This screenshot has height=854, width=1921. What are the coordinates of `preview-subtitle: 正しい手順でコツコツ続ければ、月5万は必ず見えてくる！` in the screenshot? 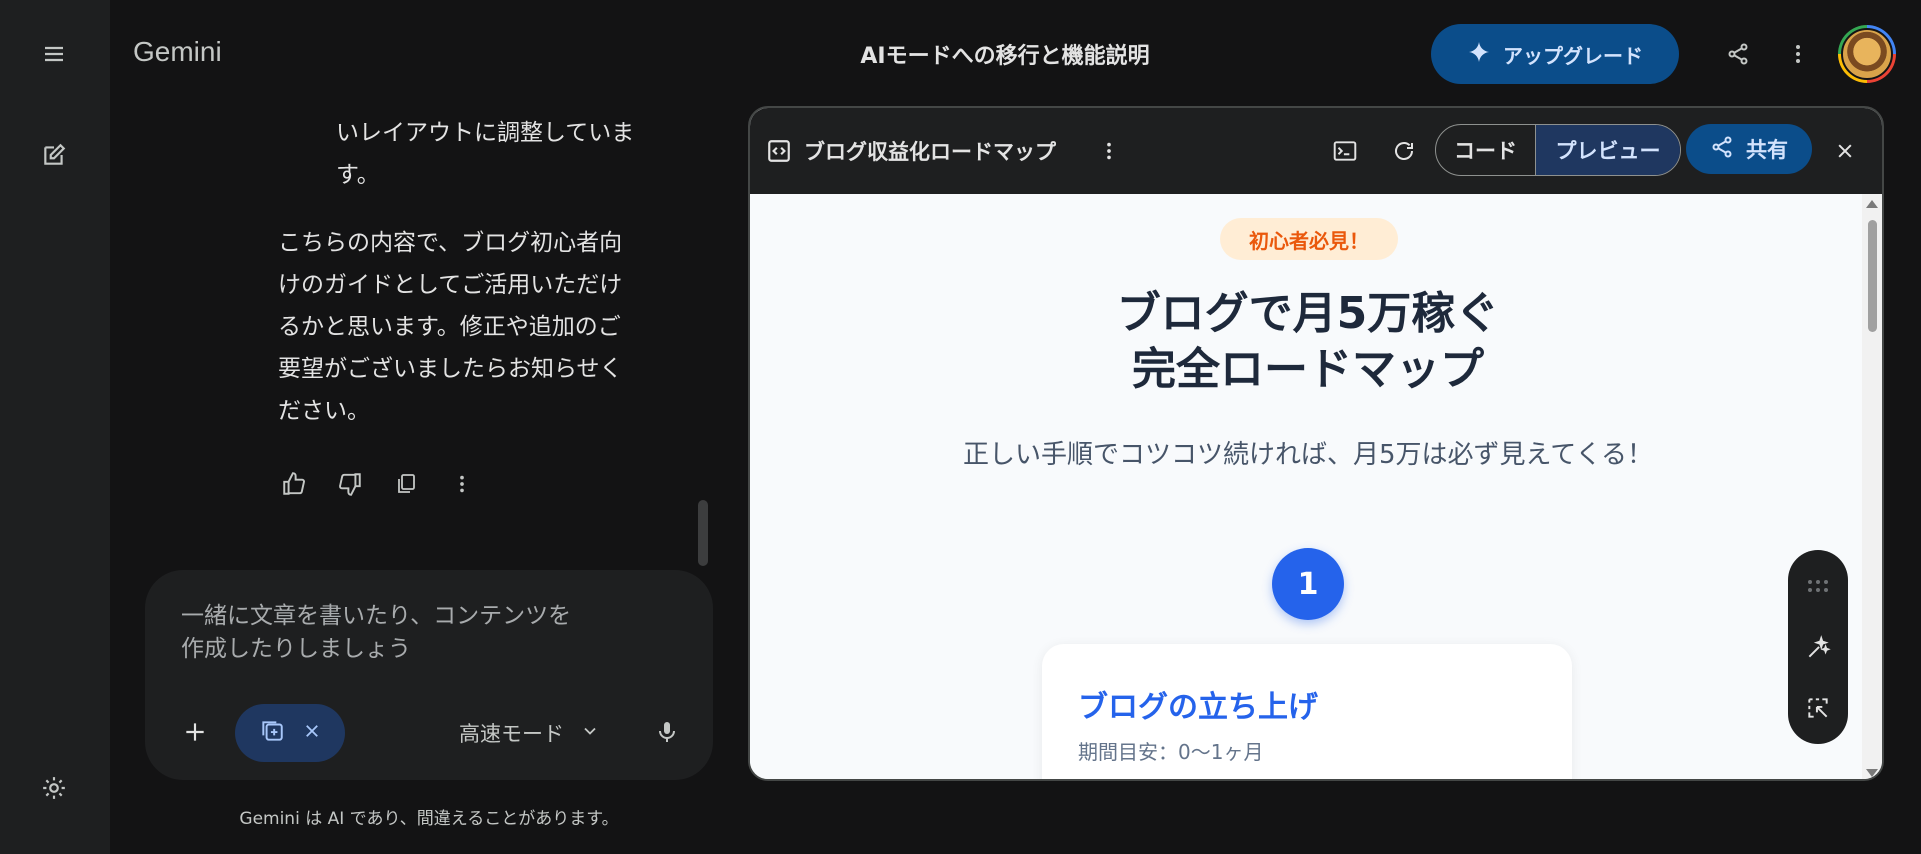 It's located at (1308, 455).